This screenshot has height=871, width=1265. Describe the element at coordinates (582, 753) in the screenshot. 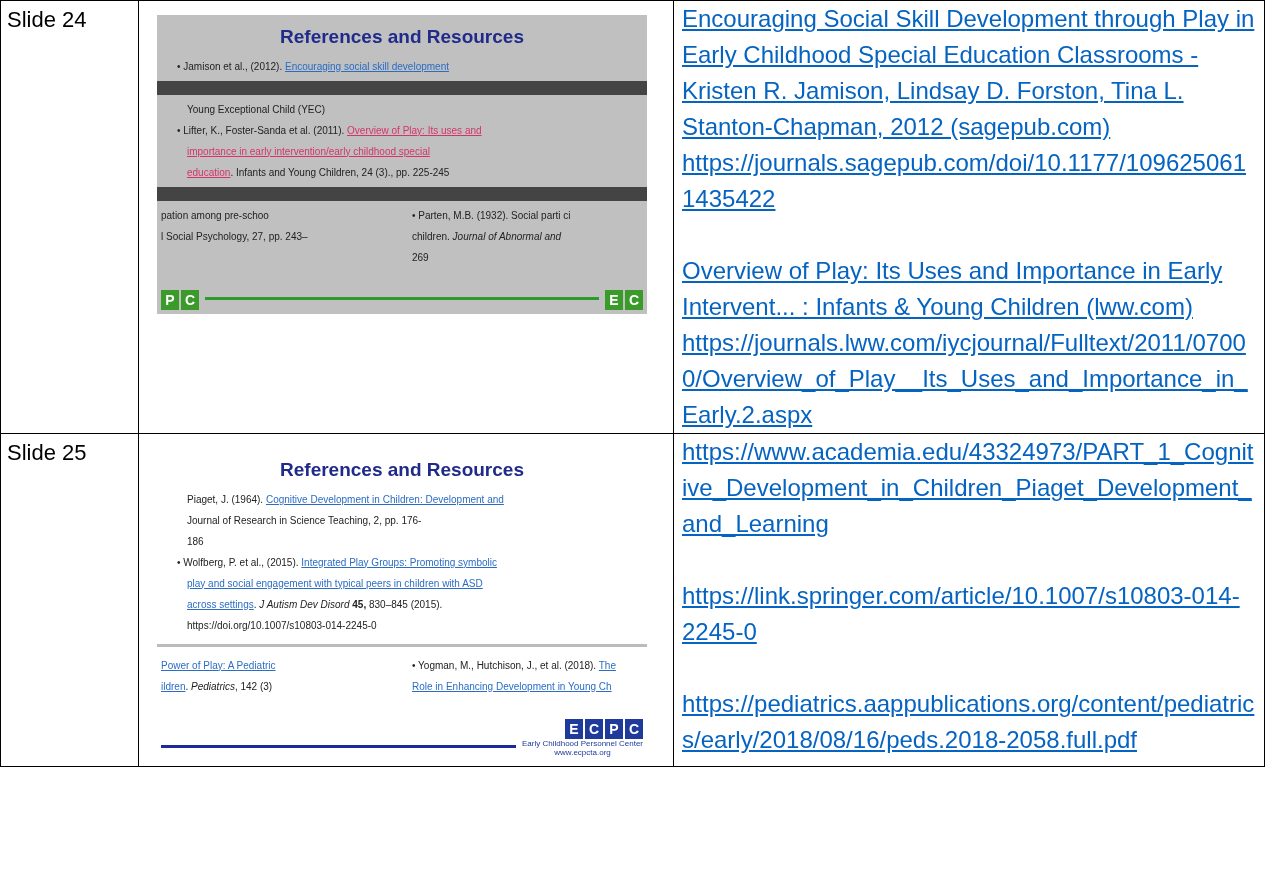

I see `logo-url: www.ecpcta.org` at that location.